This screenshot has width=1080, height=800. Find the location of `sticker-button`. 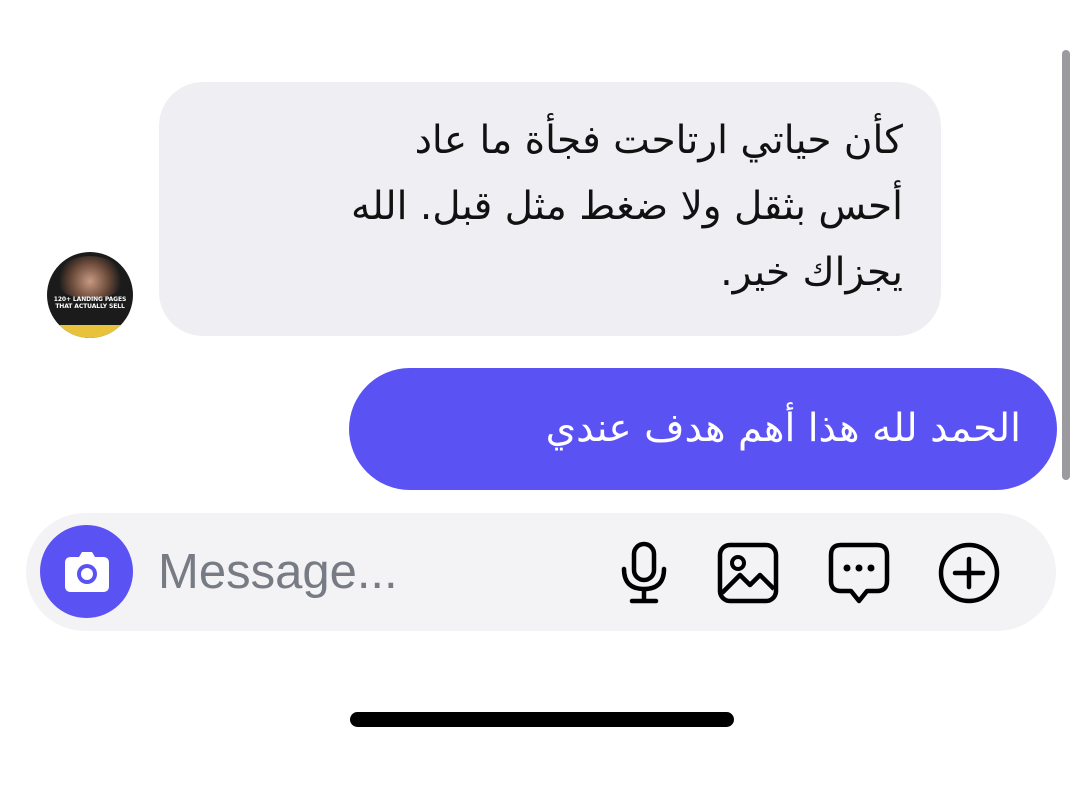

sticker-button is located at coordinates (859, 573).